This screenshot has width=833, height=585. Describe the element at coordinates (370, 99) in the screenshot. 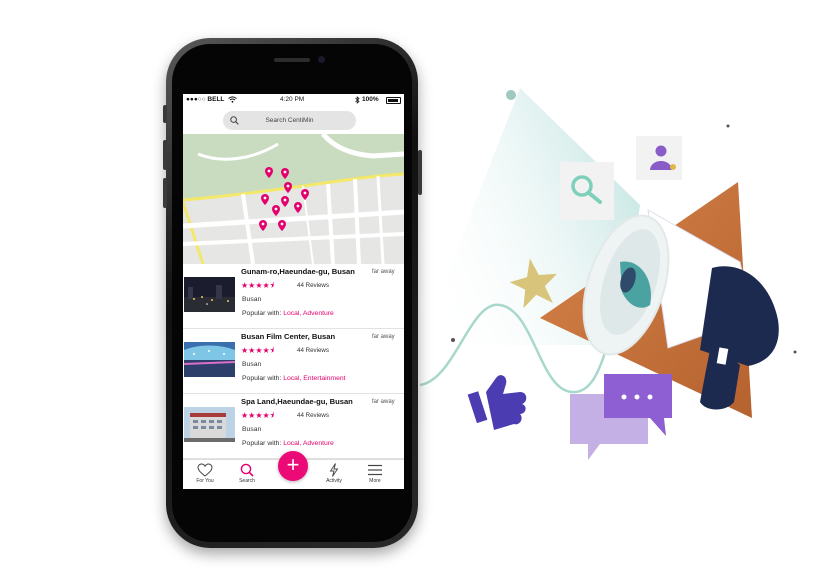

I see `battery-percent: 100%` at that location.